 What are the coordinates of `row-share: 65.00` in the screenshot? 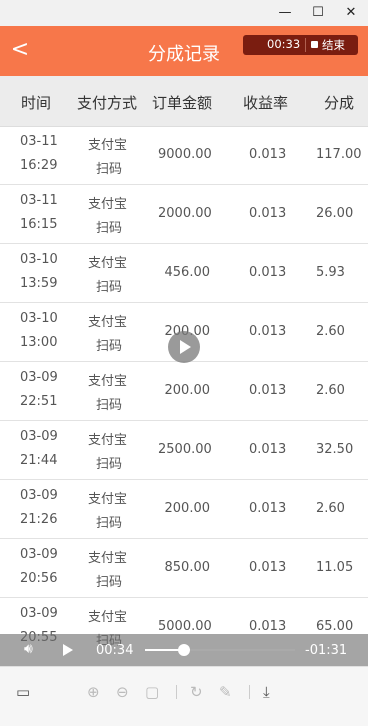 It's located at (335, 626).